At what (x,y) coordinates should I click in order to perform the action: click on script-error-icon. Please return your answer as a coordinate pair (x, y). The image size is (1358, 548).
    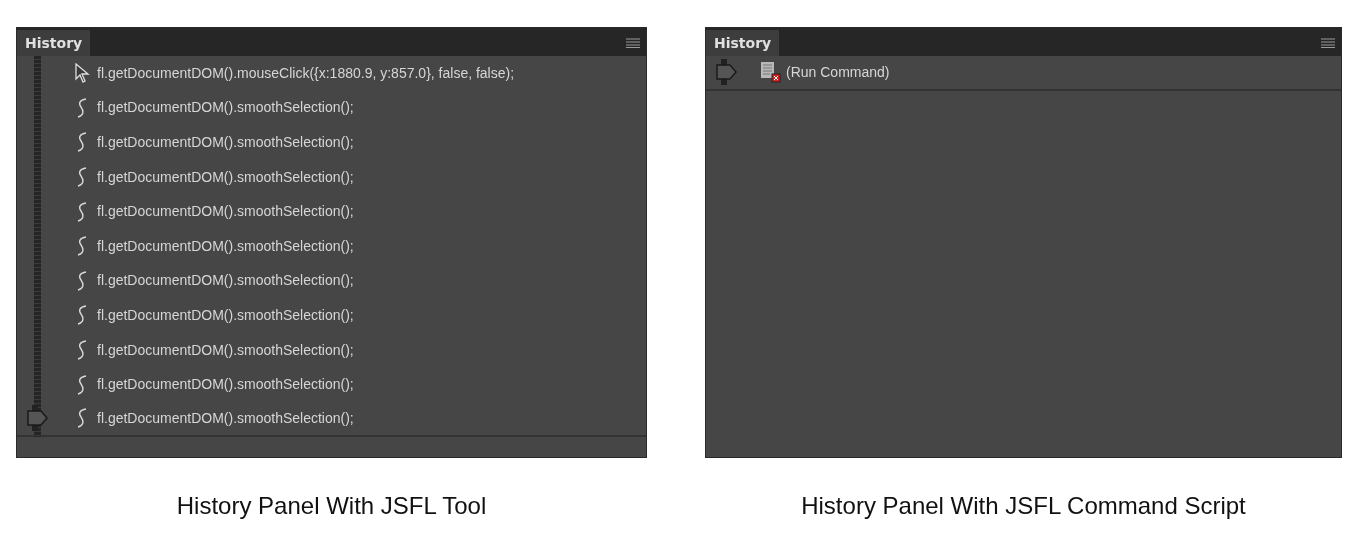
    Looking at the image, I should click on (771, 72).